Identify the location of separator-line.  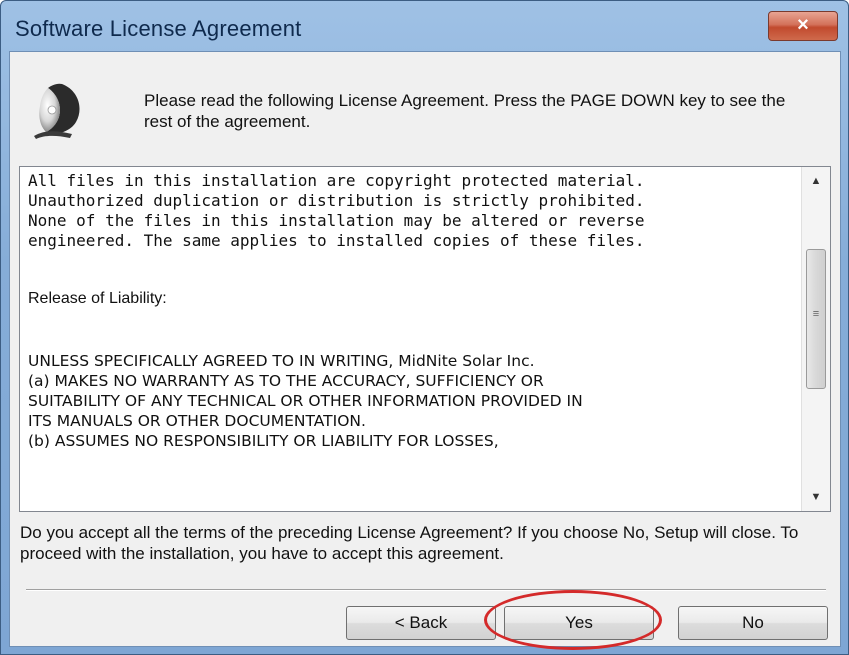
(426, 590).